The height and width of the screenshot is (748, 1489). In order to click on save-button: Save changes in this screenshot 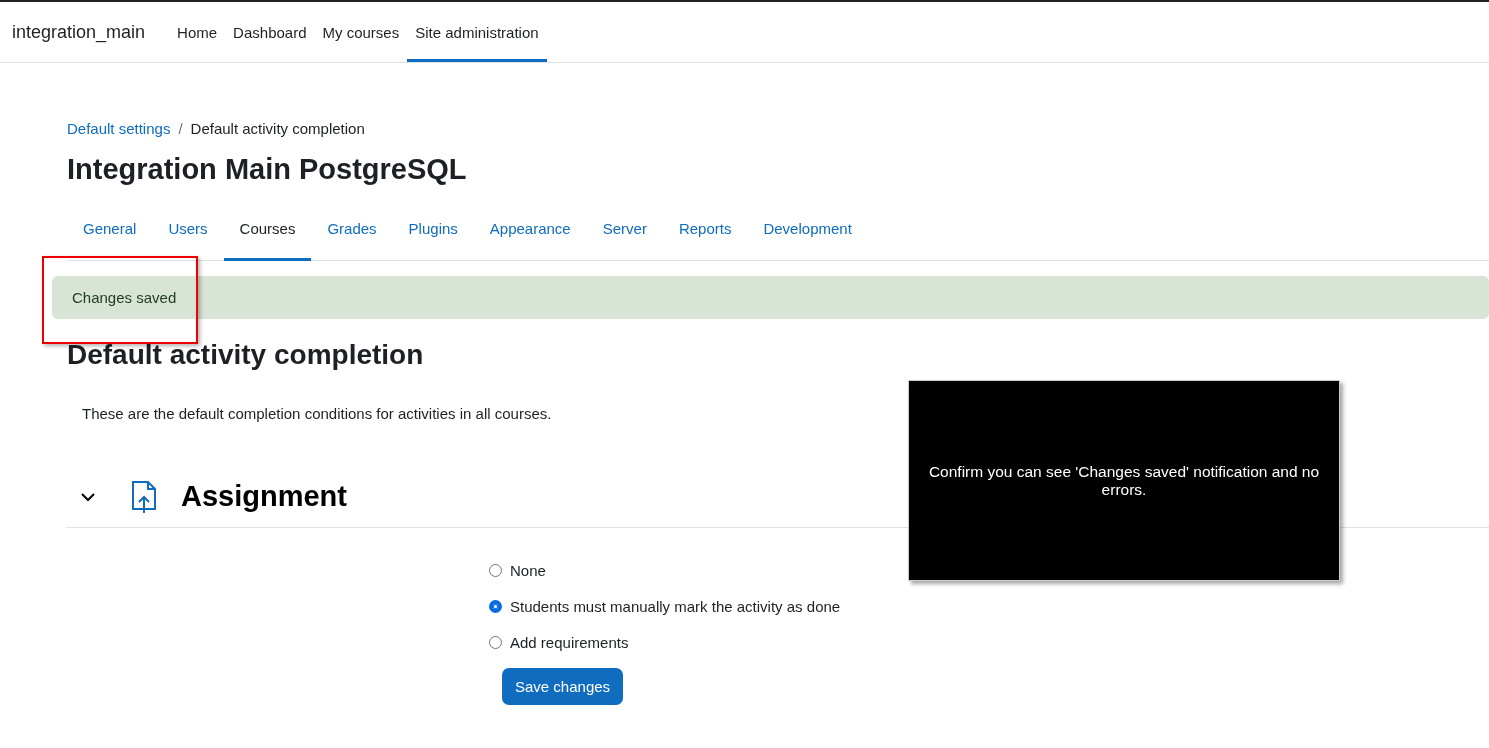, I will do `click(563, 686)`.